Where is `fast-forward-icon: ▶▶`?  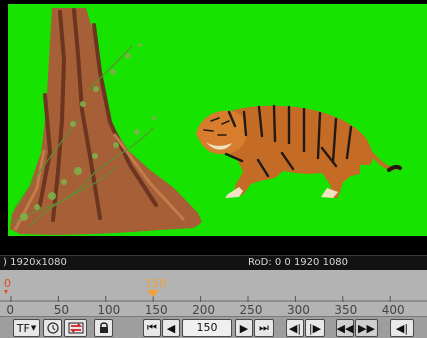 fast-forward-icon: ▶▶ is located at coordinates (366, 328).